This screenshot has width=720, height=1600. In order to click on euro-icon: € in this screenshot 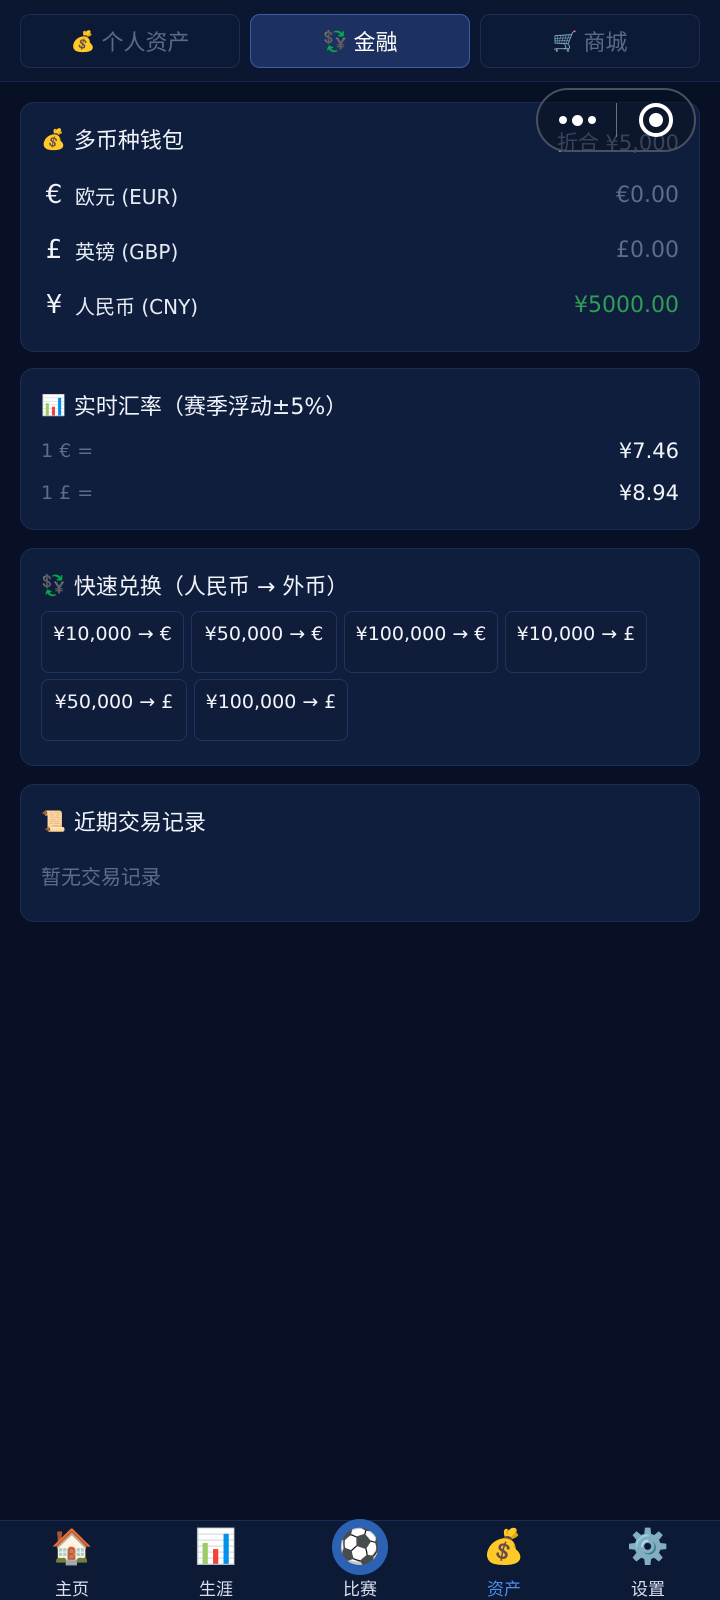, I will do `click(54, 195)`.